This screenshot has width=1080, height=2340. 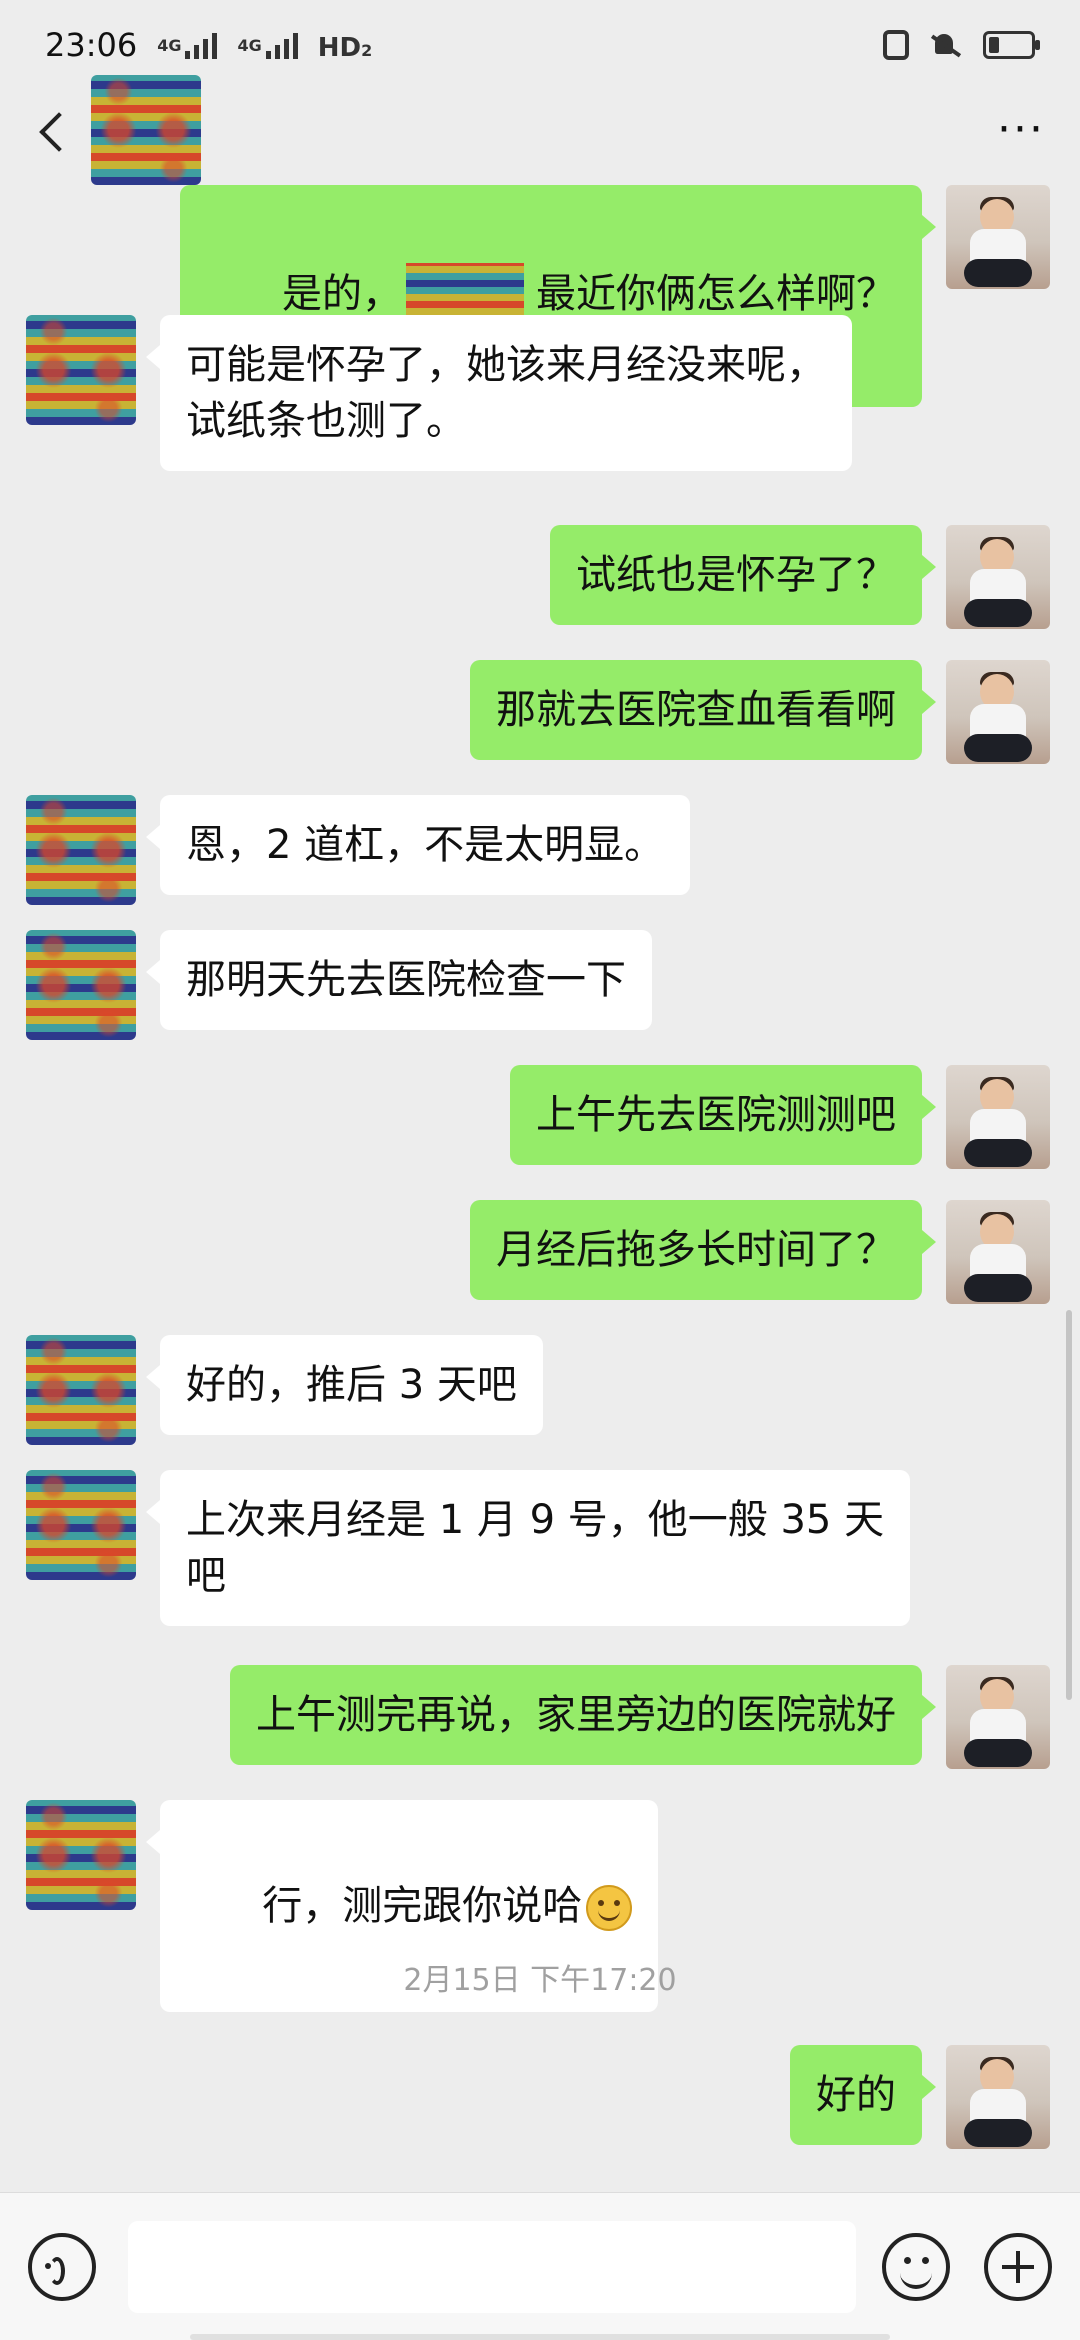 I want to click on nfc-icon, so click(x=896, y=45).